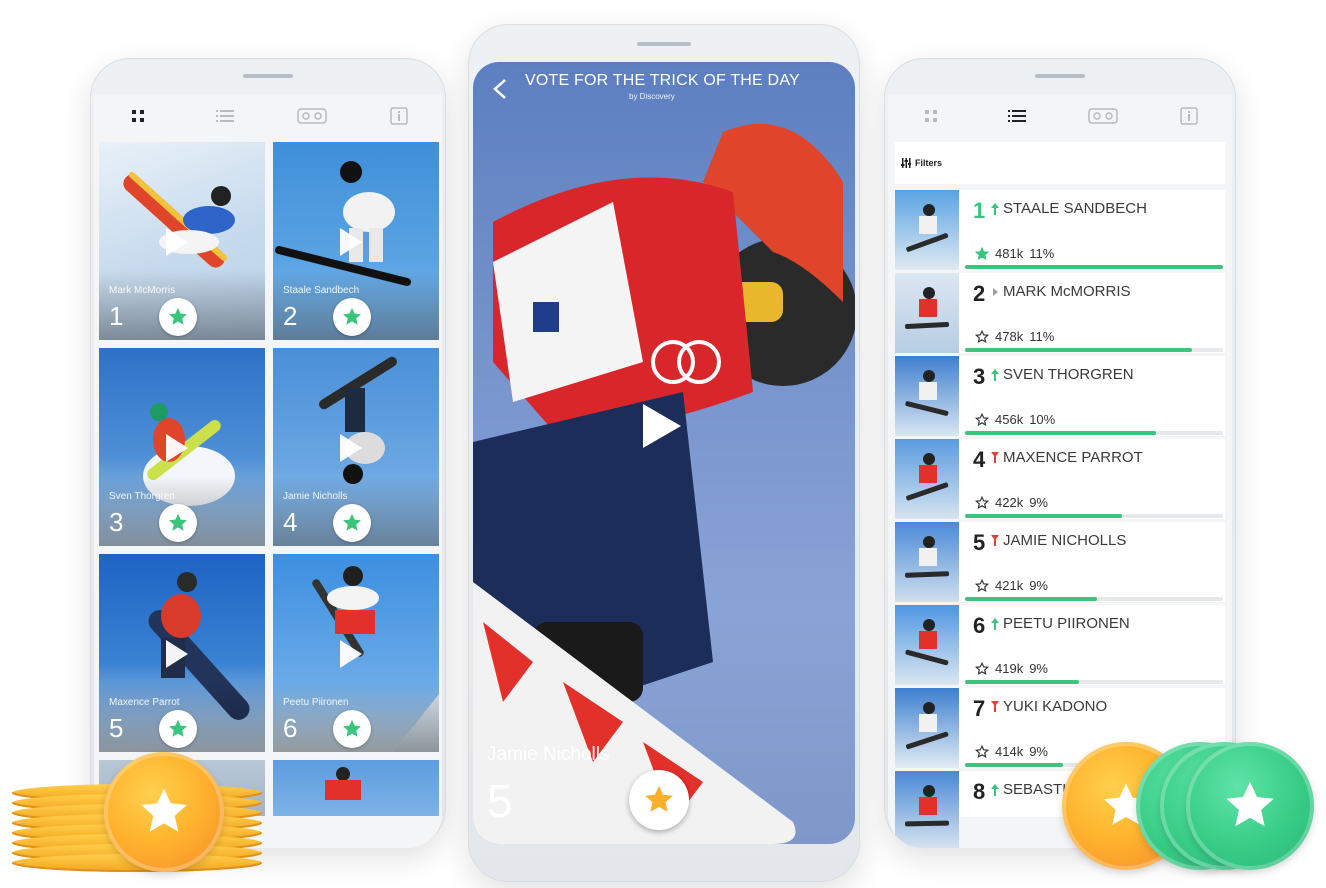 The height and width of the screenshot is (888, 1326). What do you see at coordinates (1009, 419) in the screenshot?
I see `vote-count: 456k` at bounding box center [1009, 419].